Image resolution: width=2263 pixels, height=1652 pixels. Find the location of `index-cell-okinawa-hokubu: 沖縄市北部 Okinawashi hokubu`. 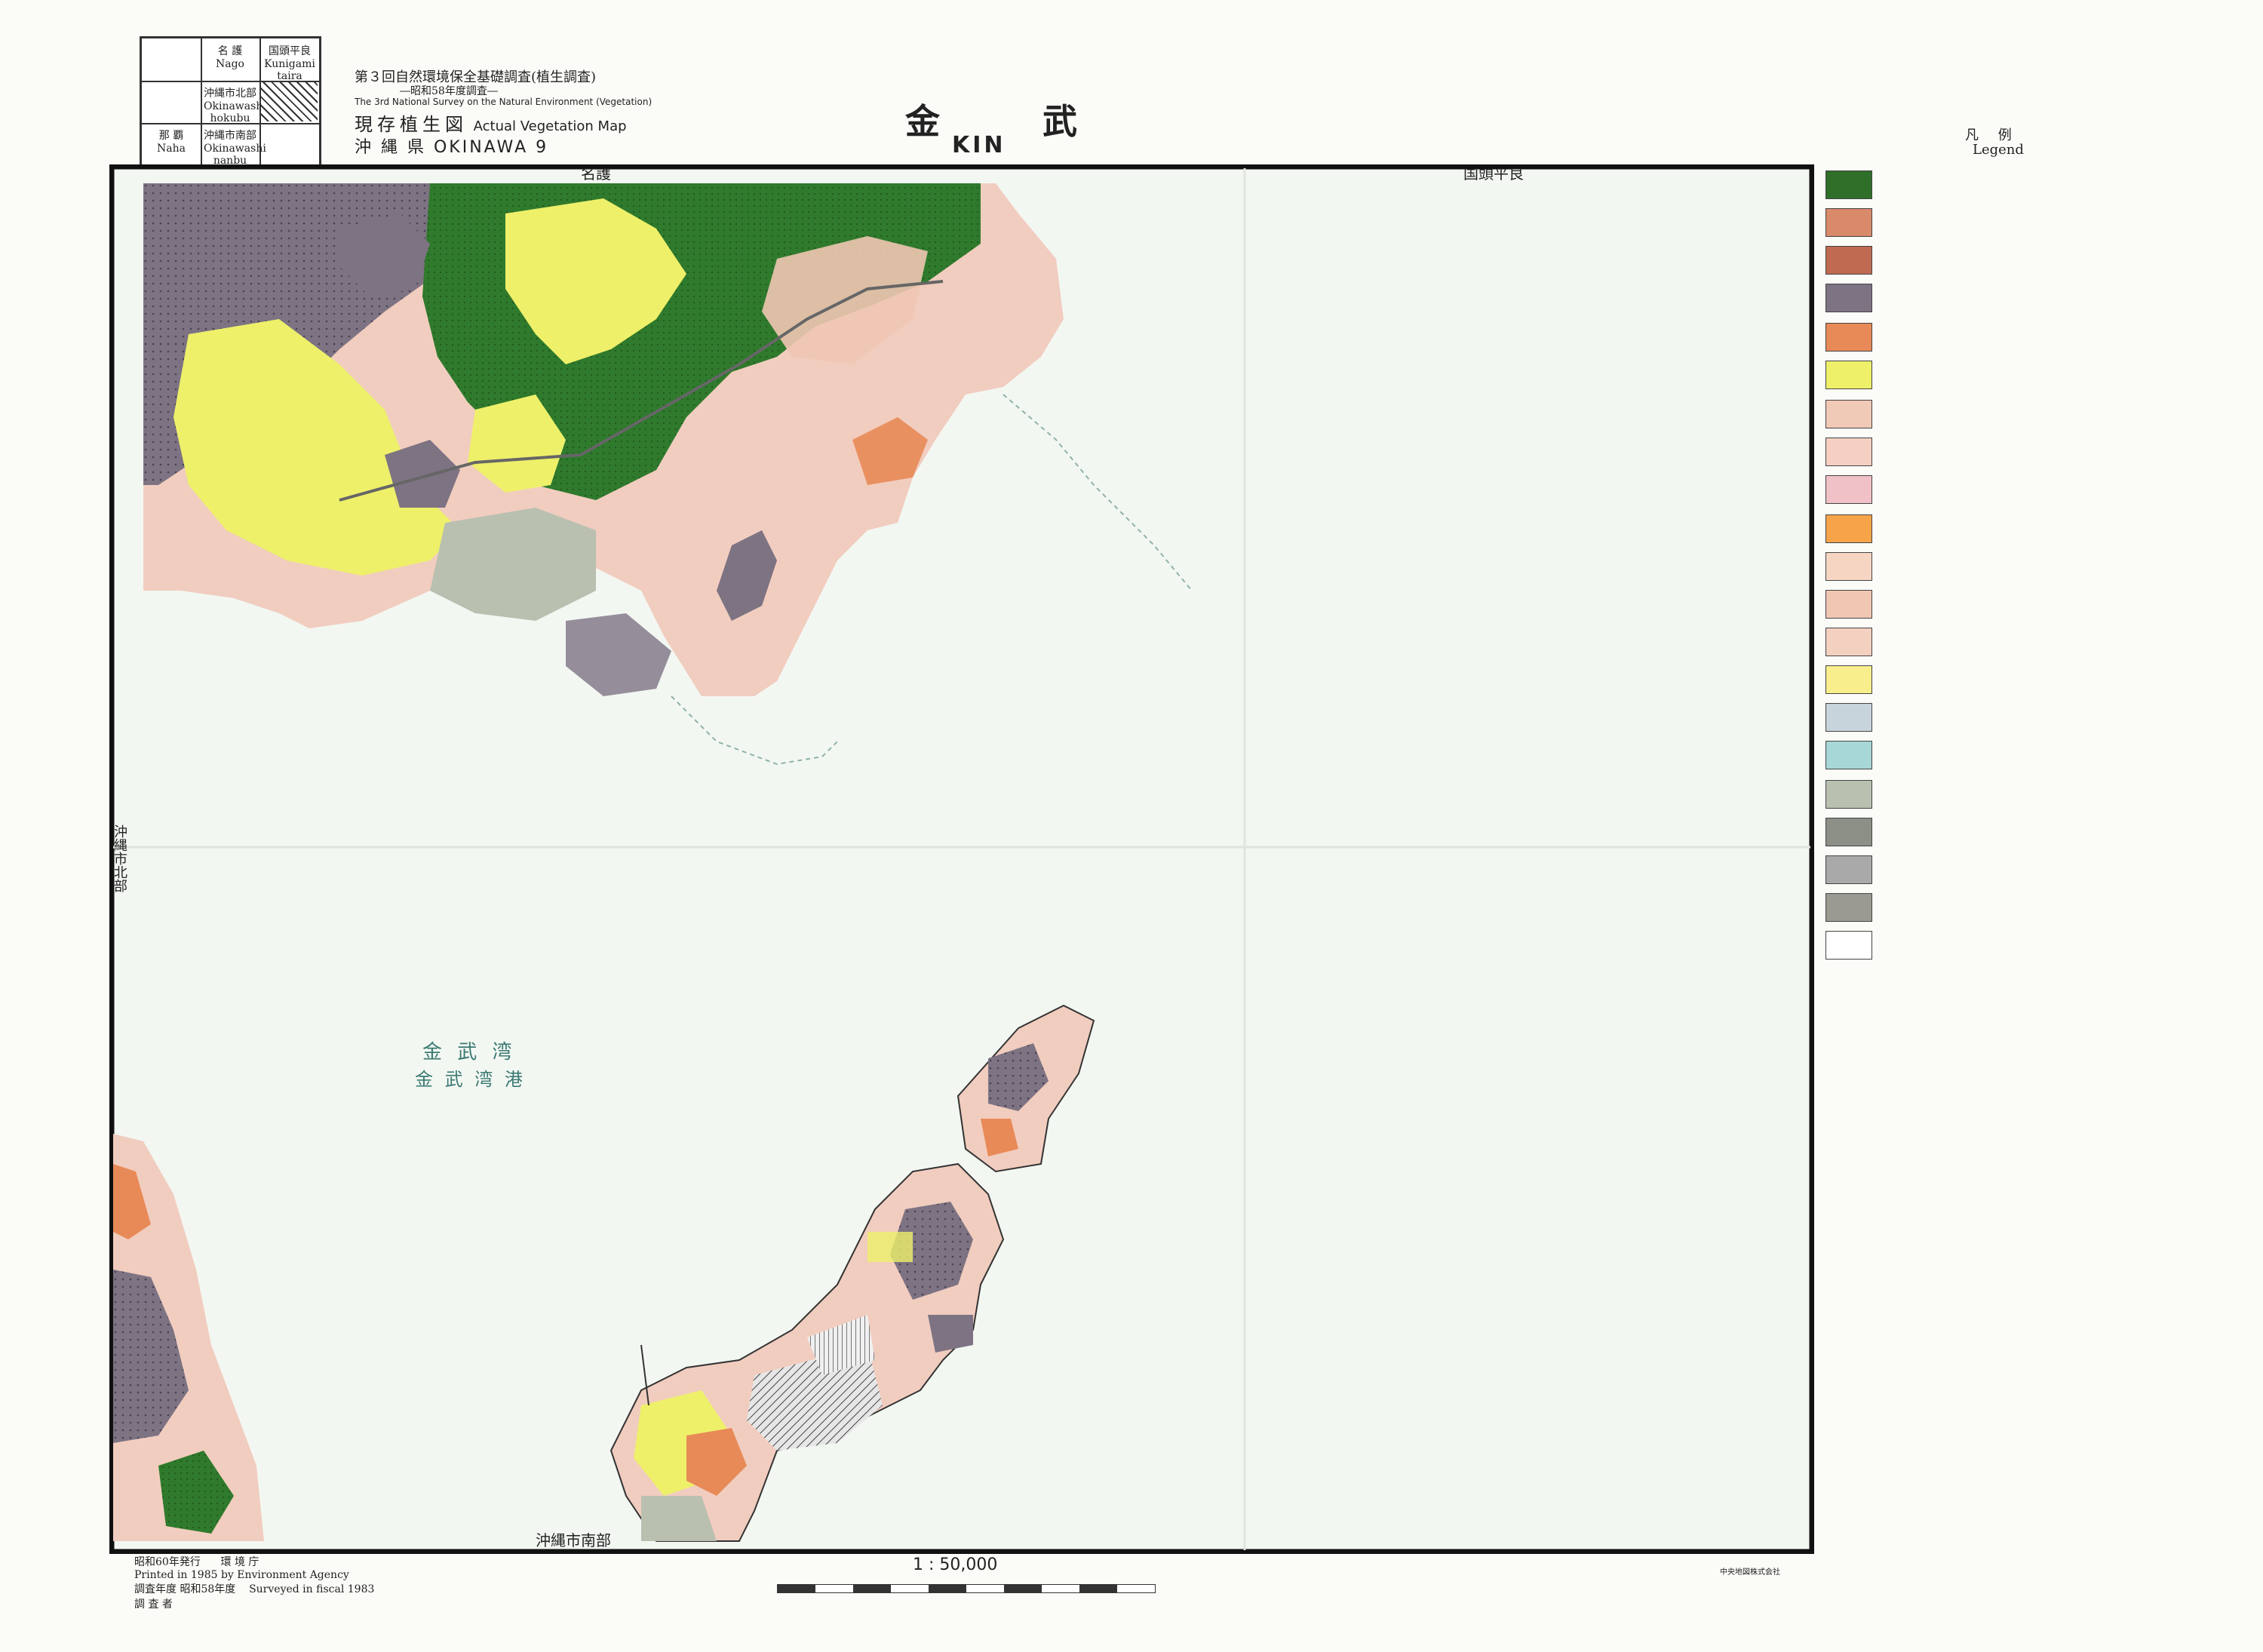

index-cell-okinawa-hokubu: 沖縄市北部 Okinawashi hokubu is located at coordinates (235, 106).